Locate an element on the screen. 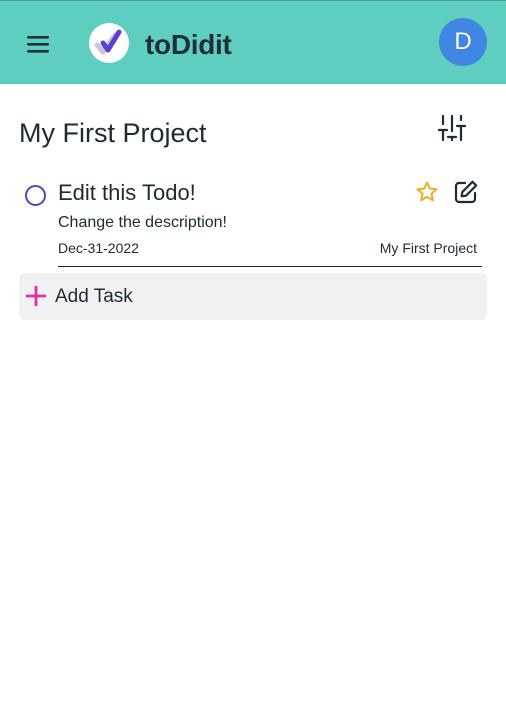 The width and height of the screenshot is (506, 702). task-divider is located at coordinates (270, 266).